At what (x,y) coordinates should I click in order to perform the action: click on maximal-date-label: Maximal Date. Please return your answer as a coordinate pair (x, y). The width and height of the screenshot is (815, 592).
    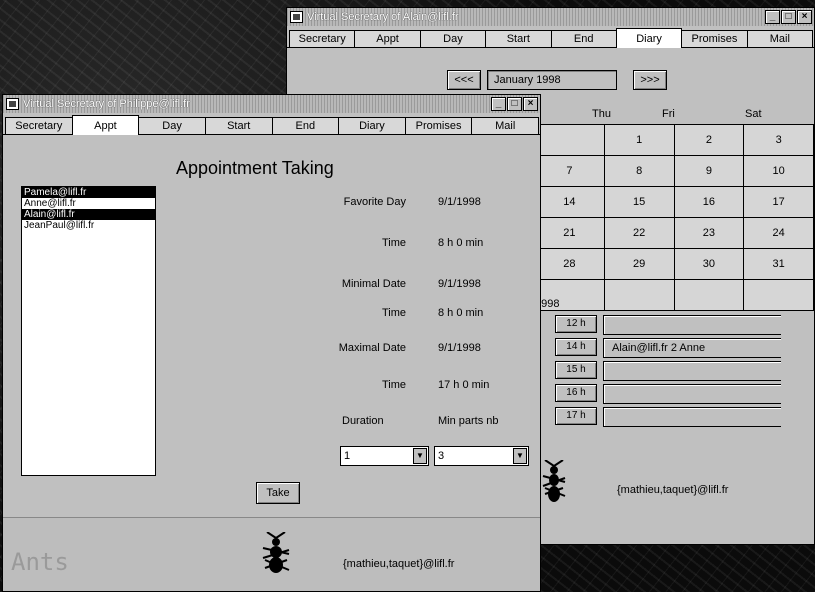
    Looking at the image, I should click on (372, 348).